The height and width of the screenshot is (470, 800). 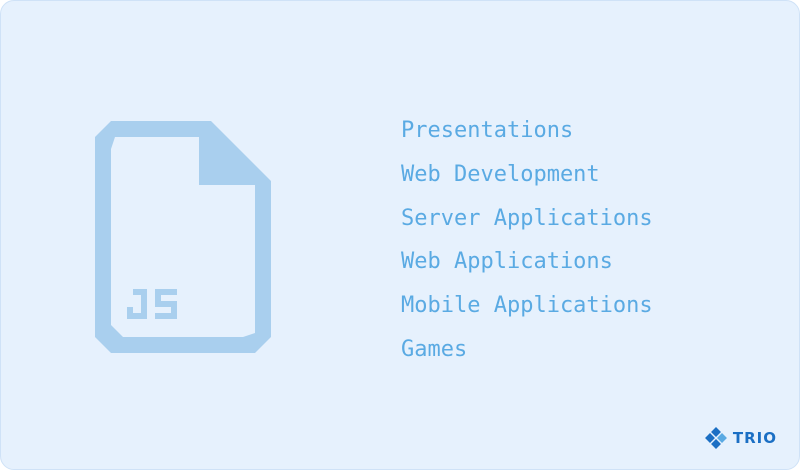 I want to click on list-item: Presentations, so click(x=487, y=130).